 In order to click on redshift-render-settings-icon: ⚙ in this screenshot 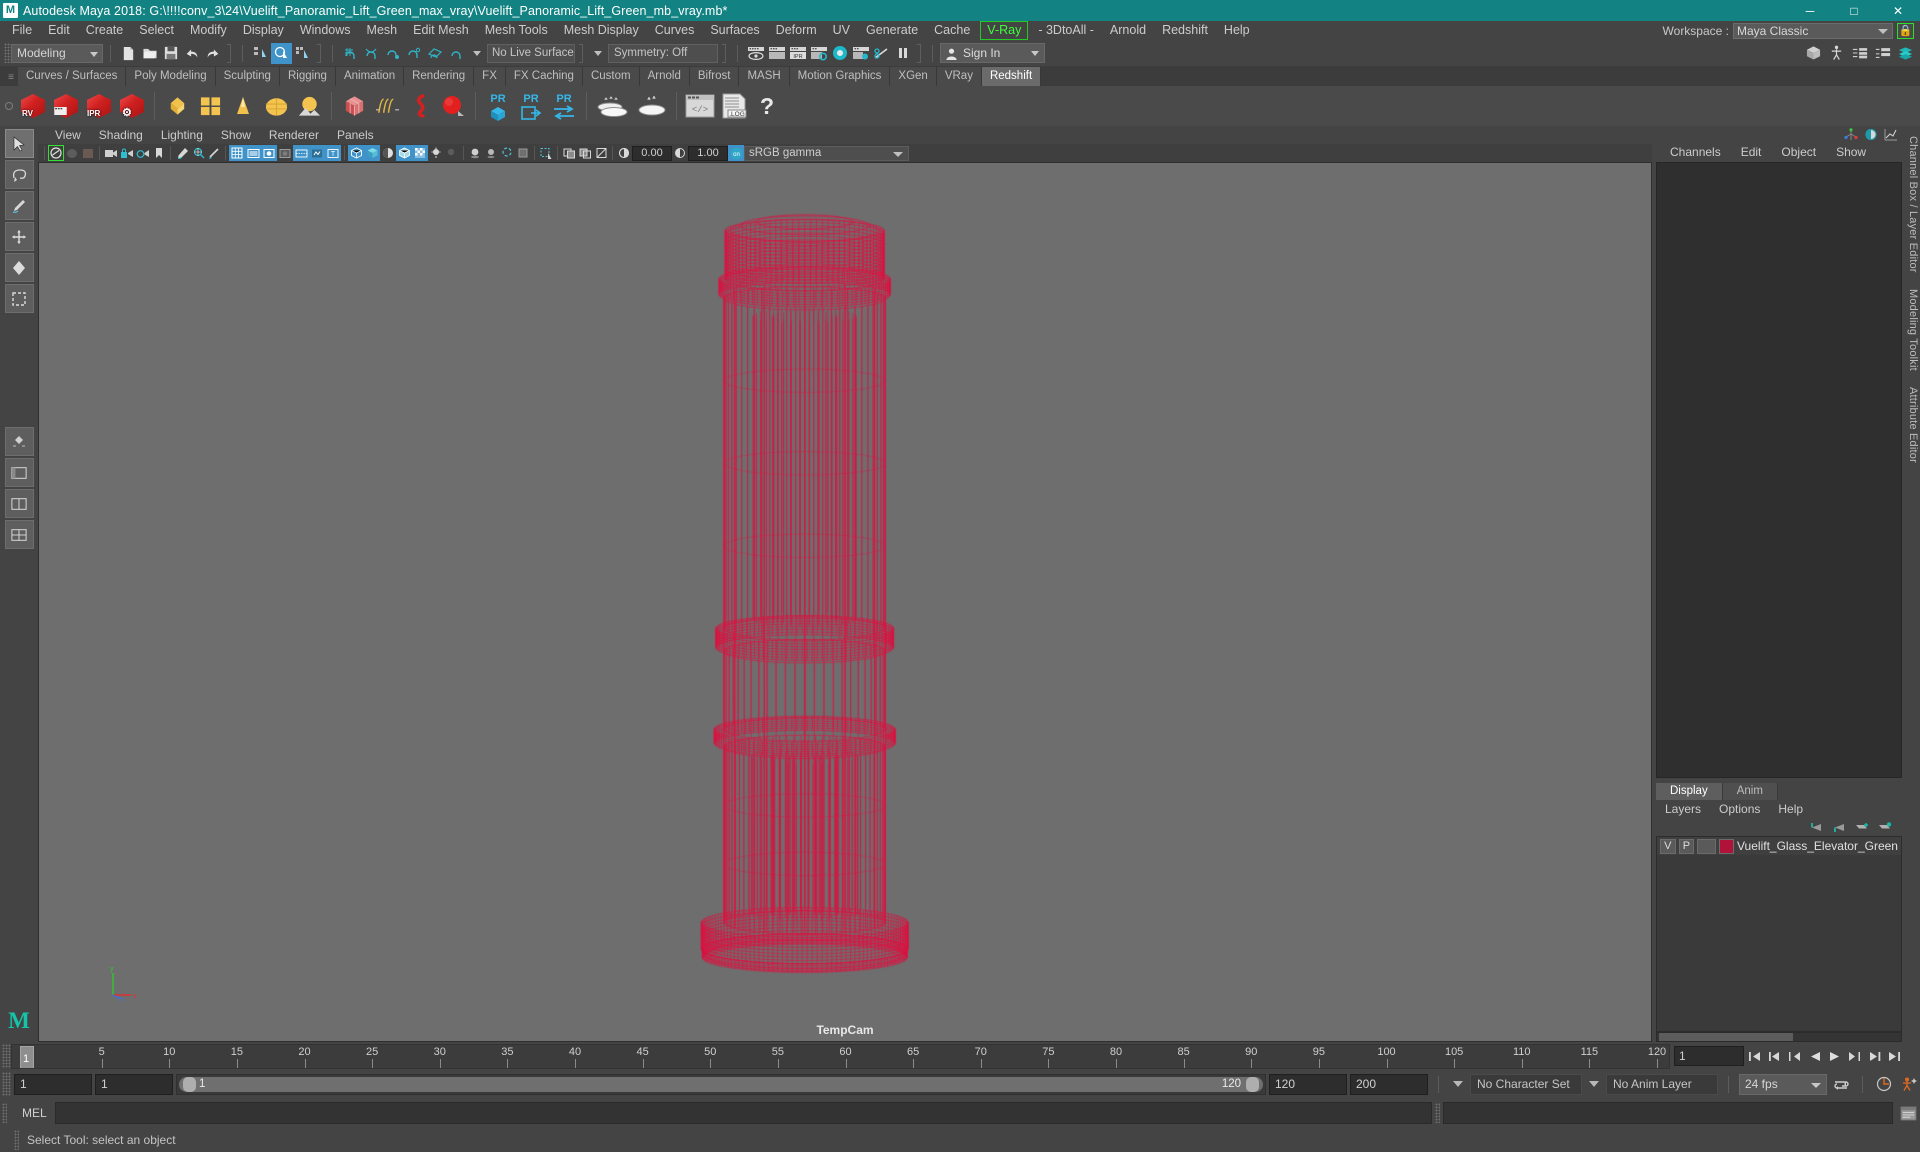, I will do `click(132, 106)`.